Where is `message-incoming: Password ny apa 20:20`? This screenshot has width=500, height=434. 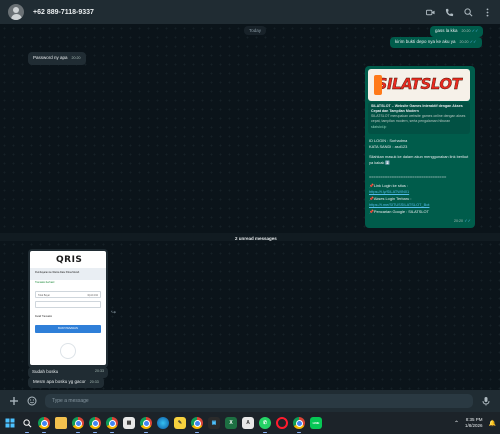
message-incoming: Password ny apa 20:20 is located at coordinates (57, 58).